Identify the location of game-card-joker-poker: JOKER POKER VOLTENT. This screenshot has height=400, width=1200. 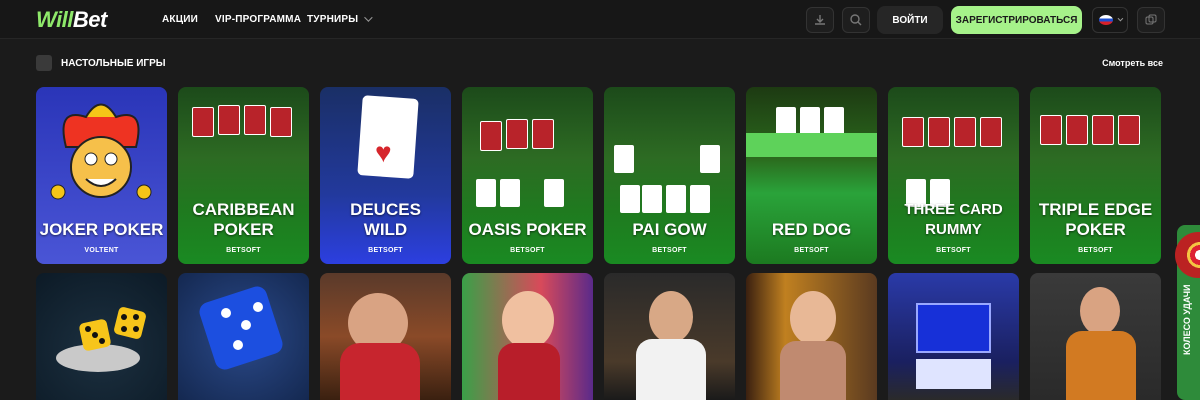
(101, 175).